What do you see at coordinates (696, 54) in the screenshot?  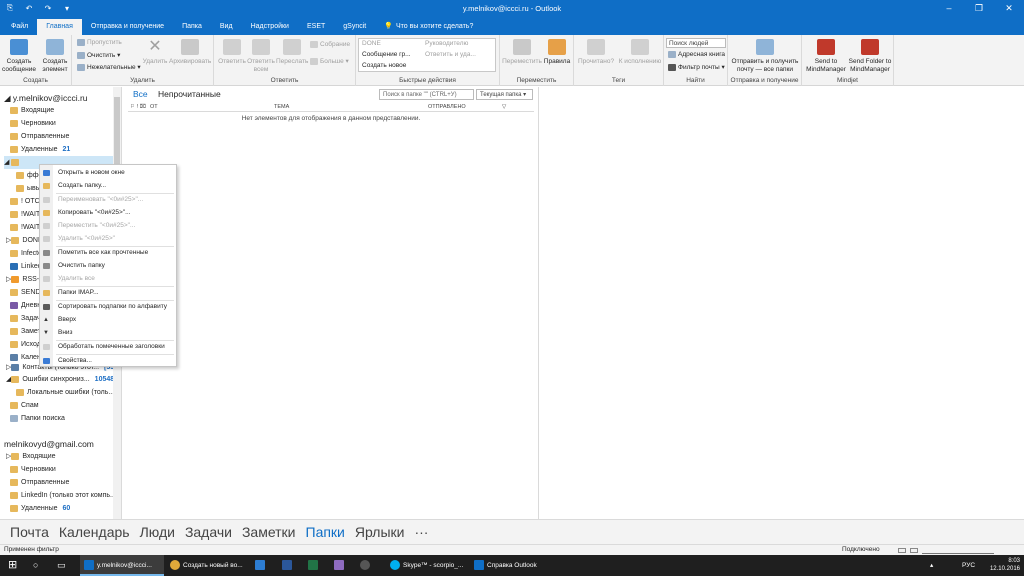 I see `address-book-button: Адресная книга` at bounding box center [696, 54].